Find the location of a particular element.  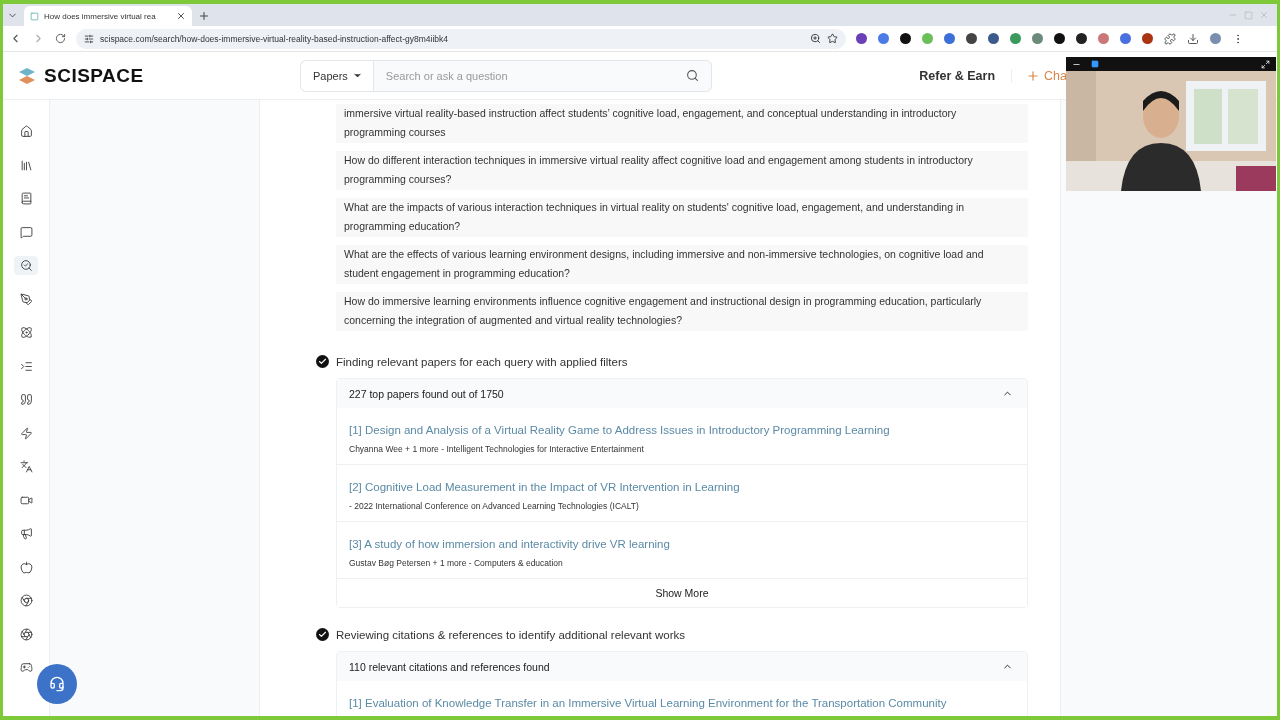

favicon-icon is located at coordinates (34, 16).